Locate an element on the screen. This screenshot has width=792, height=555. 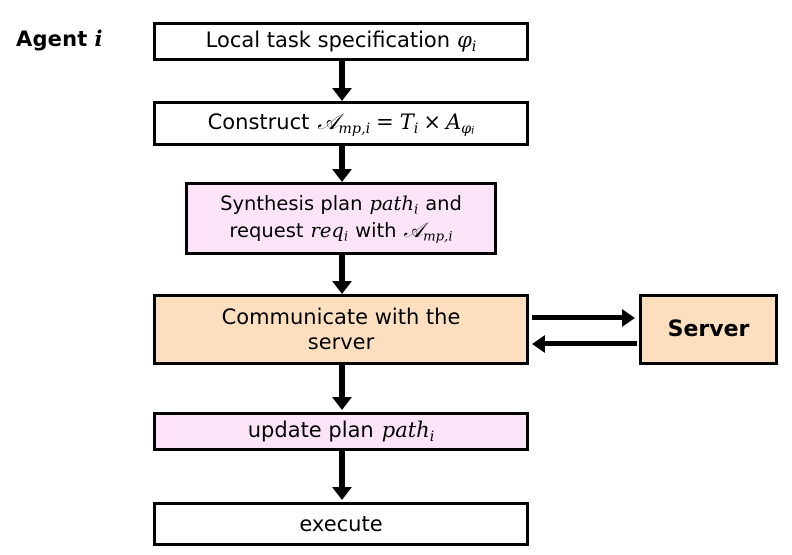
synthesis-line2-subscript2: mp,i is located at coordinates (438, 237).